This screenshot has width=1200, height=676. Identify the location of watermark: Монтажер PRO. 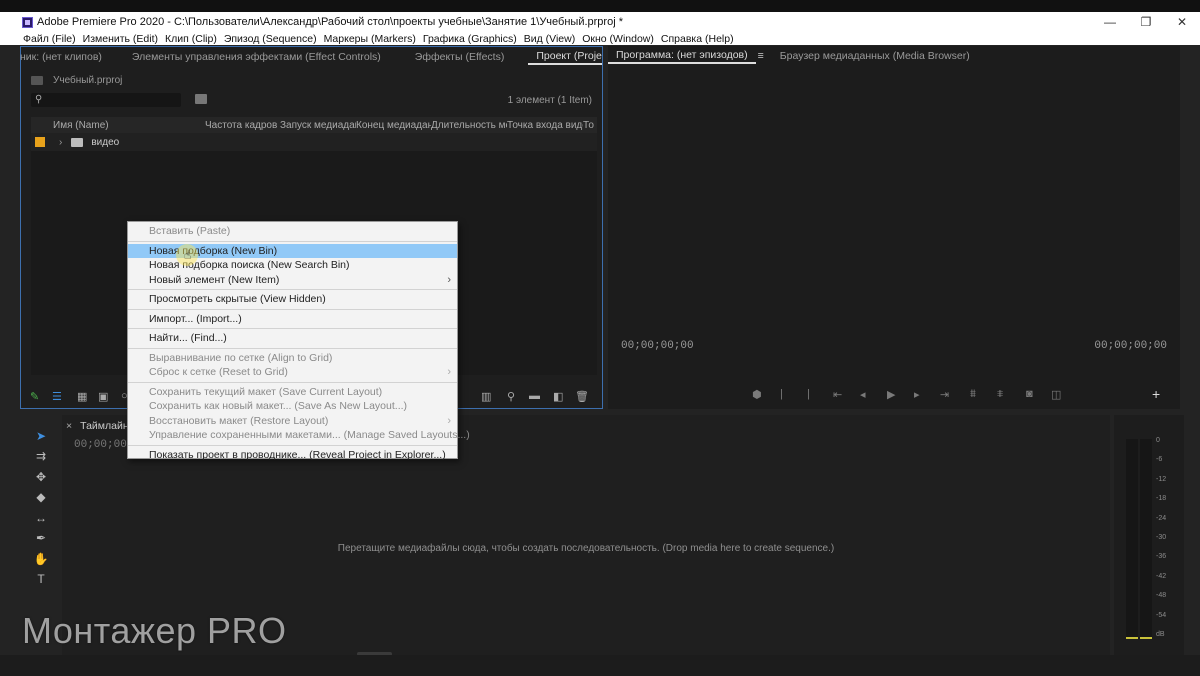
(154, 630).